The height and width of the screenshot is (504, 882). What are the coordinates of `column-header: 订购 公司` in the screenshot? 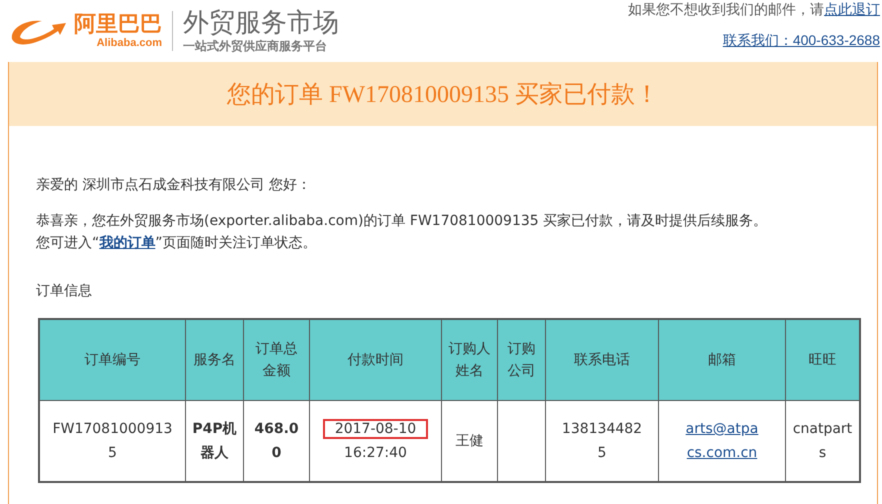 It's located at (522, 359).